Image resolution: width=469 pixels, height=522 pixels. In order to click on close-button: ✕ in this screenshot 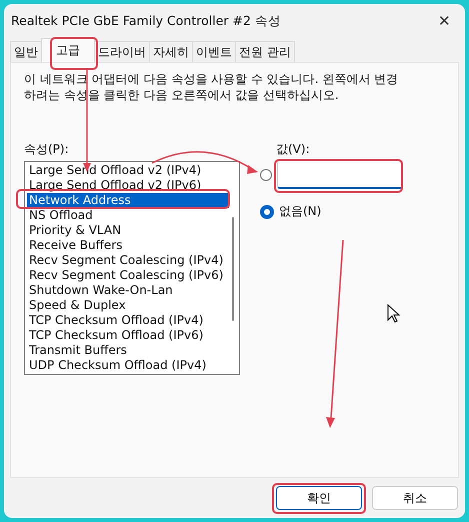, I will do `click(444, 21)`.